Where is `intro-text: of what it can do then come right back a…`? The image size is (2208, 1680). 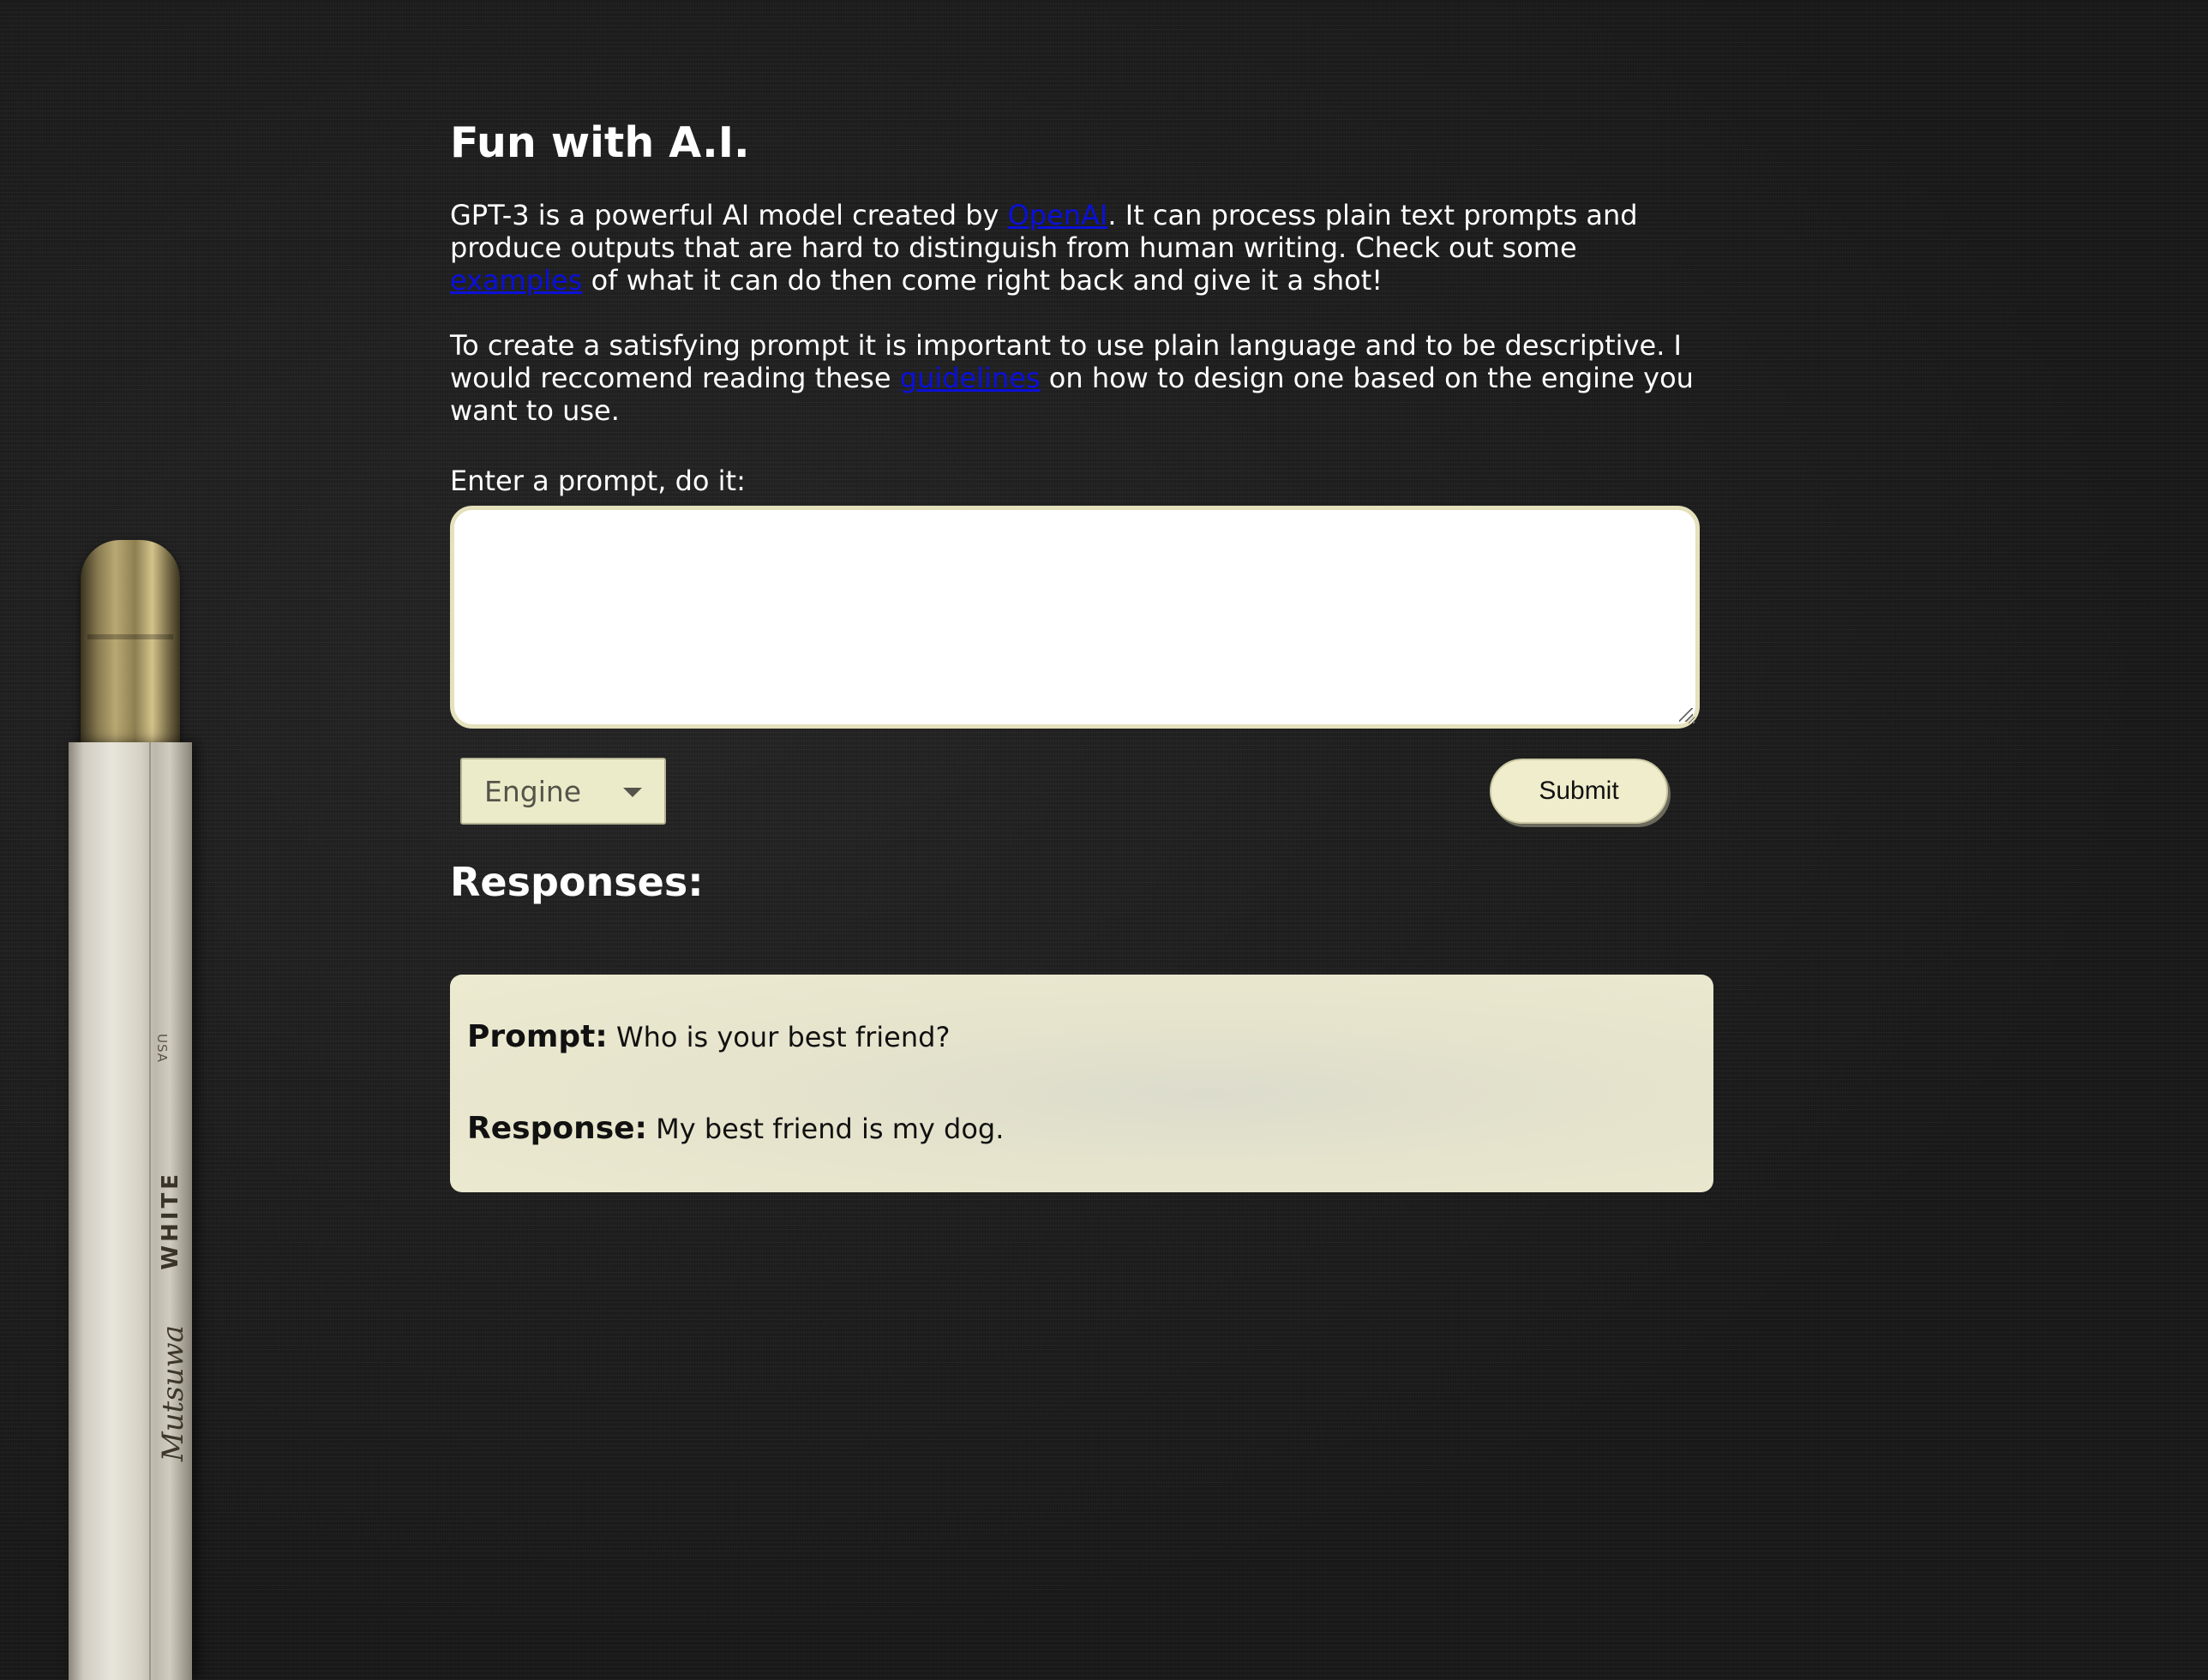
intro-text: of what it can do then come right back a… is located at coordinates (982, 280).